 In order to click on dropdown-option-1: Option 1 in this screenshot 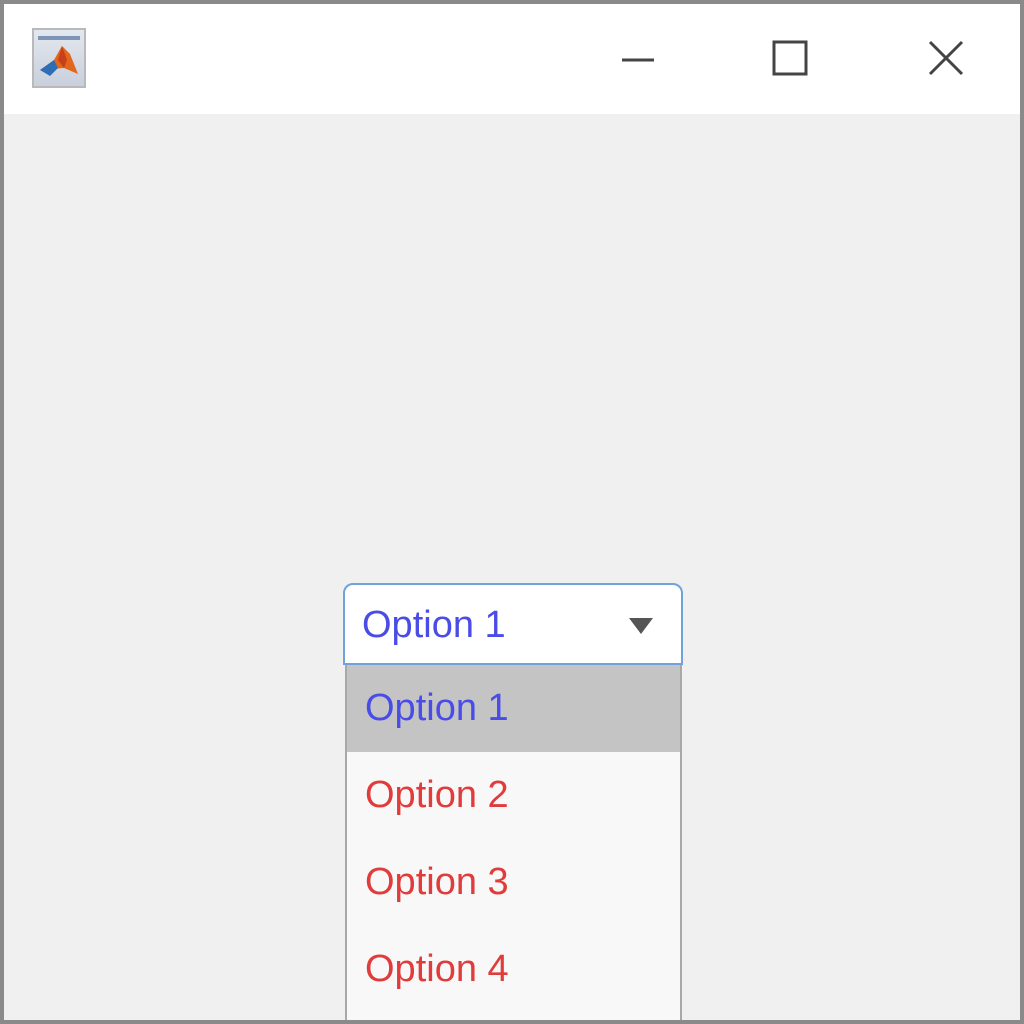, I will do `click(513, 708)`.